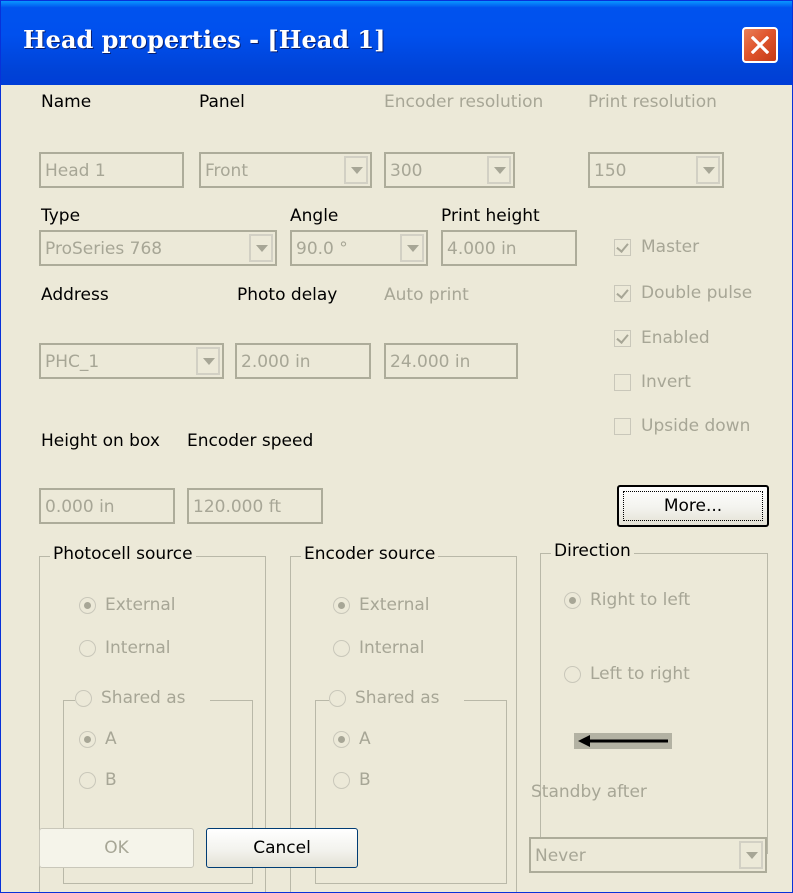 The width and height of the screenshot is (793, 893). I want to click on upside-down-label: Upside down, so click(696, 426).